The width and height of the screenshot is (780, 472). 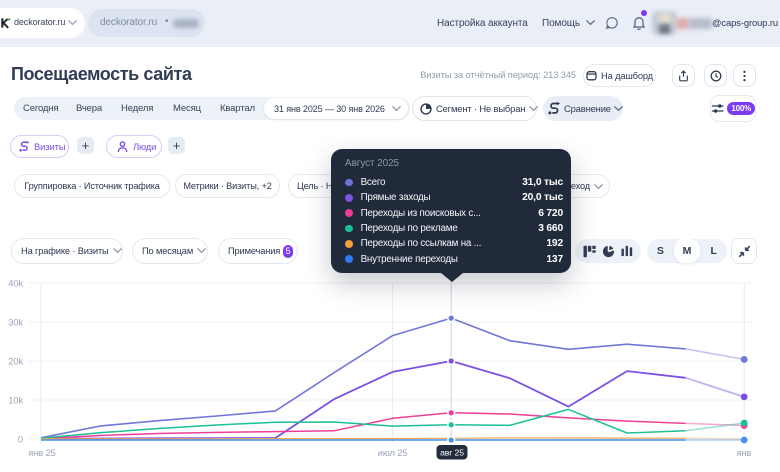 What do you see at coordinates (393, 453) in the screenshot?
I see `svg-text: июл 25` at bounding box center [393, 453].